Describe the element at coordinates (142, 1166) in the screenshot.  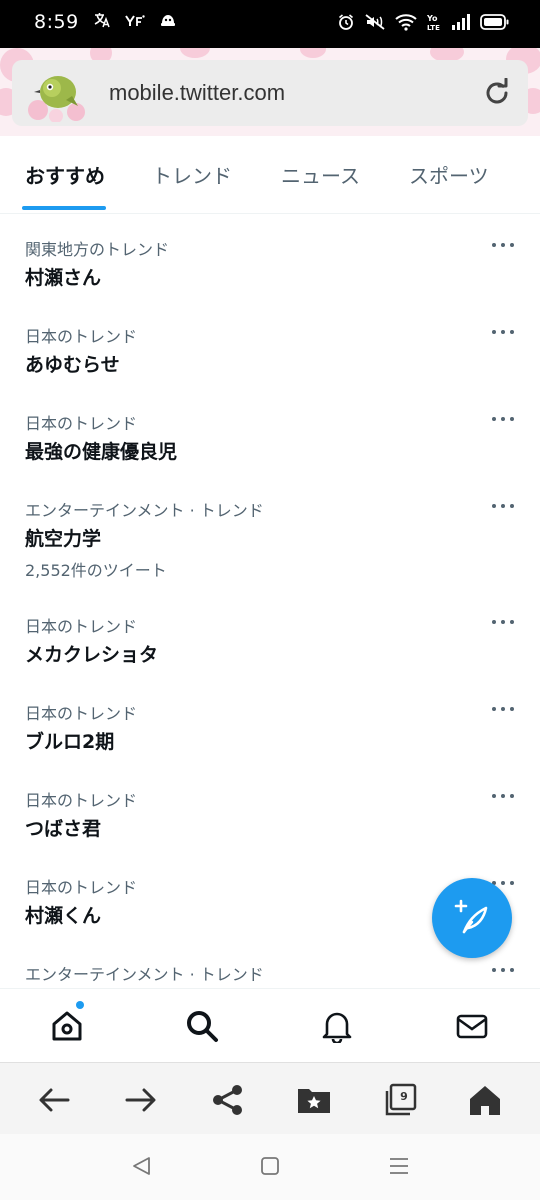
I see `back-triangle-icon` at that location.